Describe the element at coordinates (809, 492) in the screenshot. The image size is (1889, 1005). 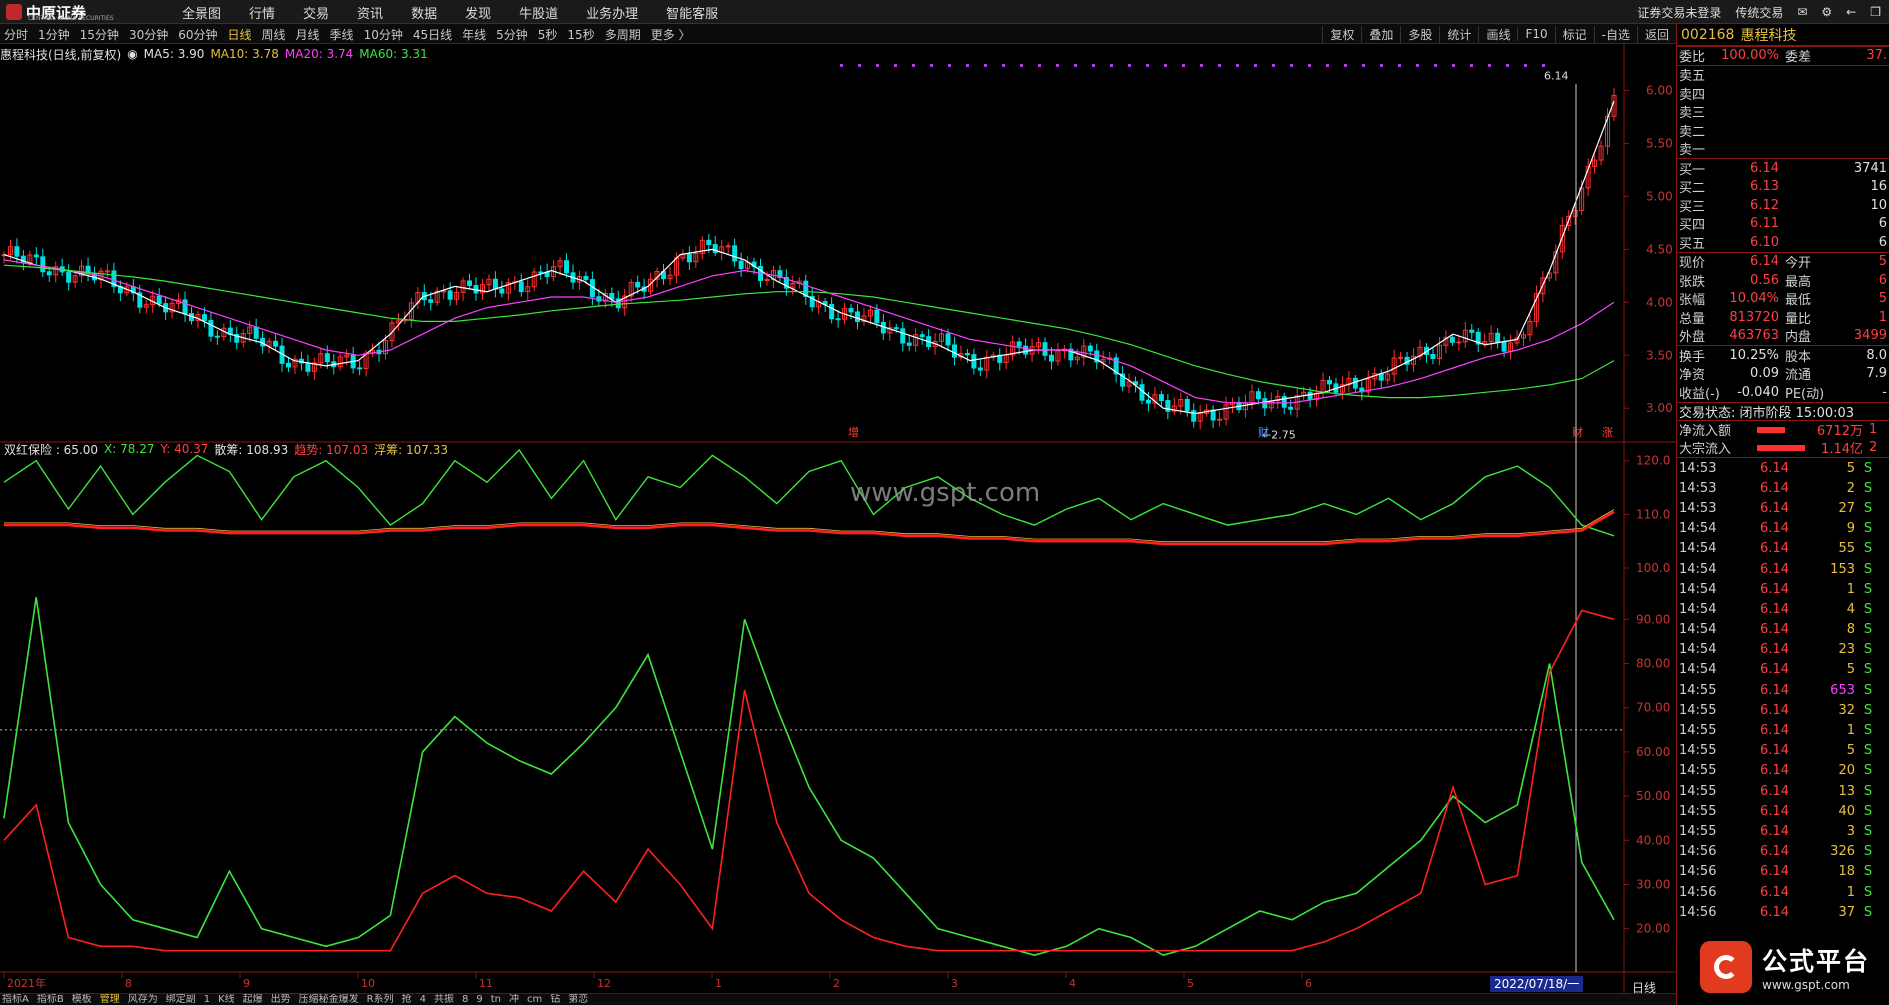
I see `sanchou-line` at that location.